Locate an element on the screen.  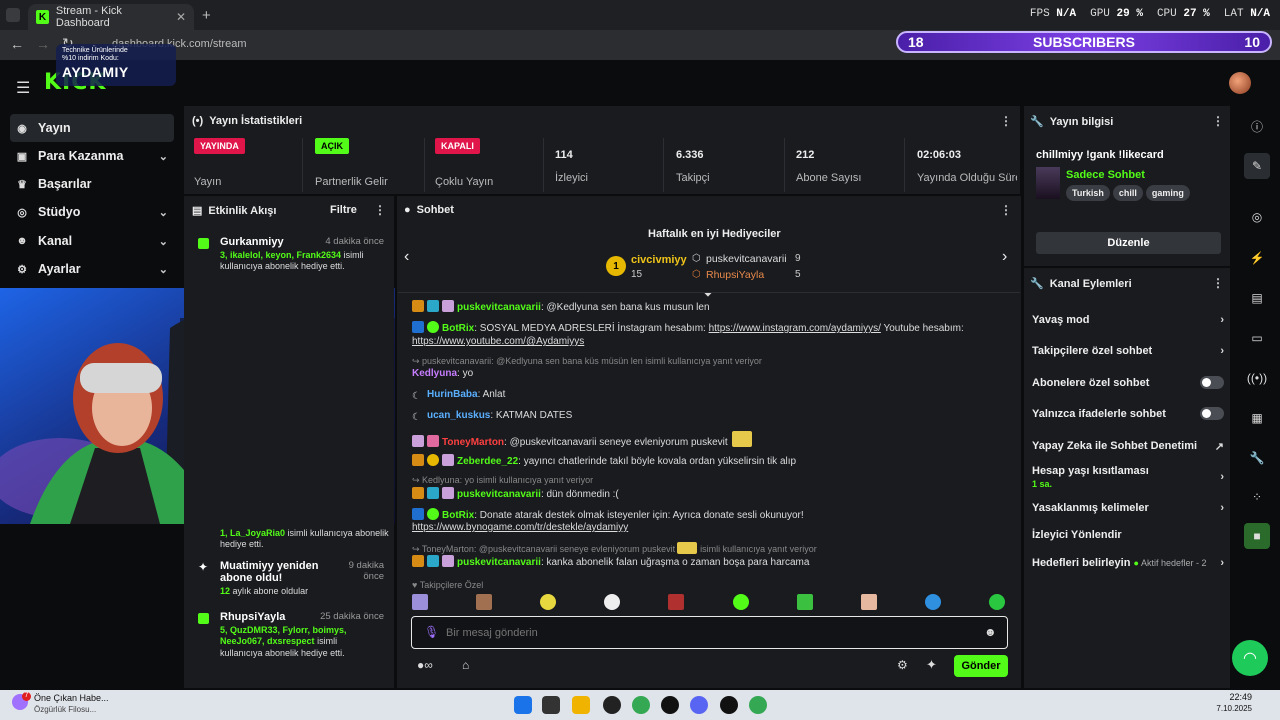
obs-icon is located at coordinates (612, 705).